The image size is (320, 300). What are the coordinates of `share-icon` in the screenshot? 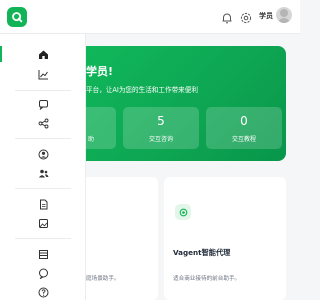 It's located at (43, 123).